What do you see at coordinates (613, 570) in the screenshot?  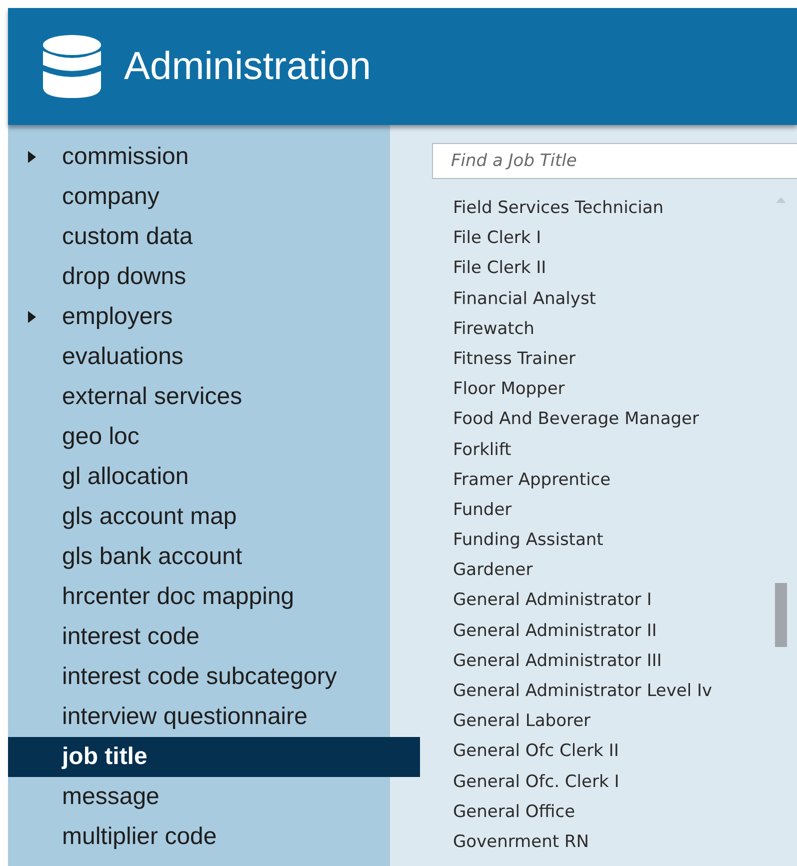 I see `list-item: Gardener` at bounding box center [613, 570].